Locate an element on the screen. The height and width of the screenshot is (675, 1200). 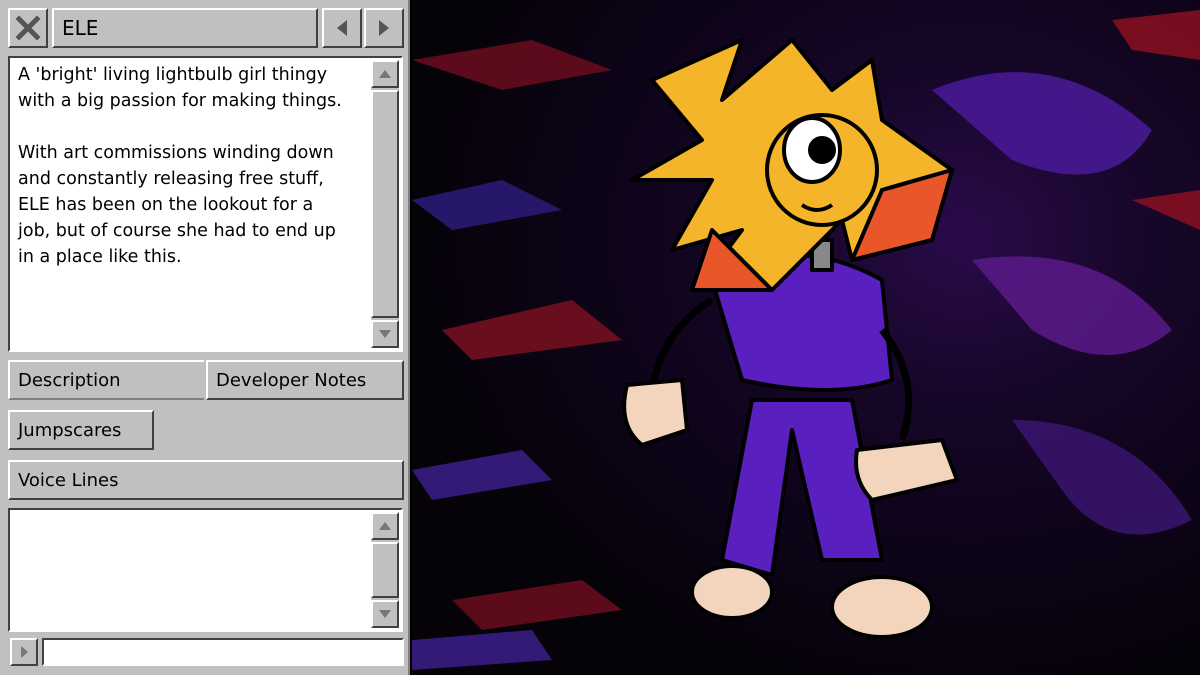
close-icon is located at coordinates (28, 28).